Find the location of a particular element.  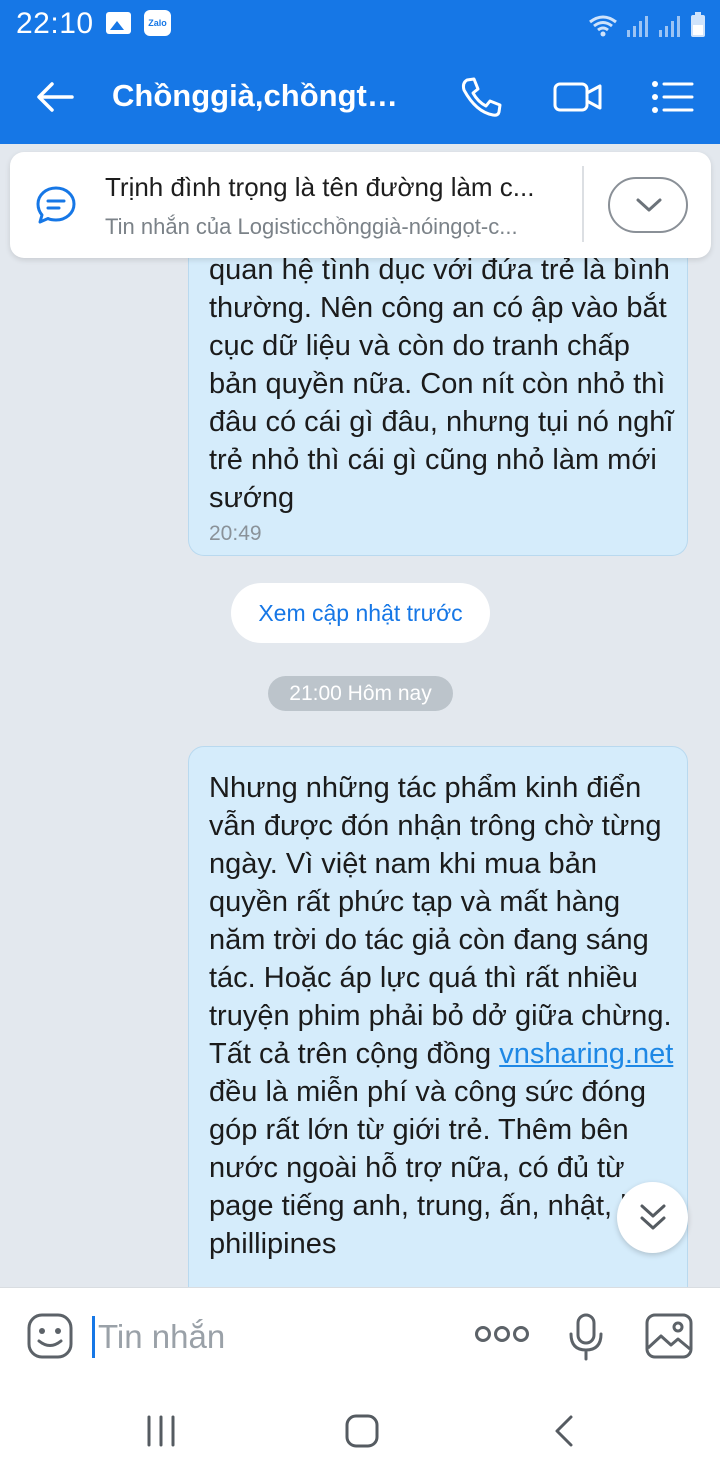

divider is located at coordinates (583, 204).